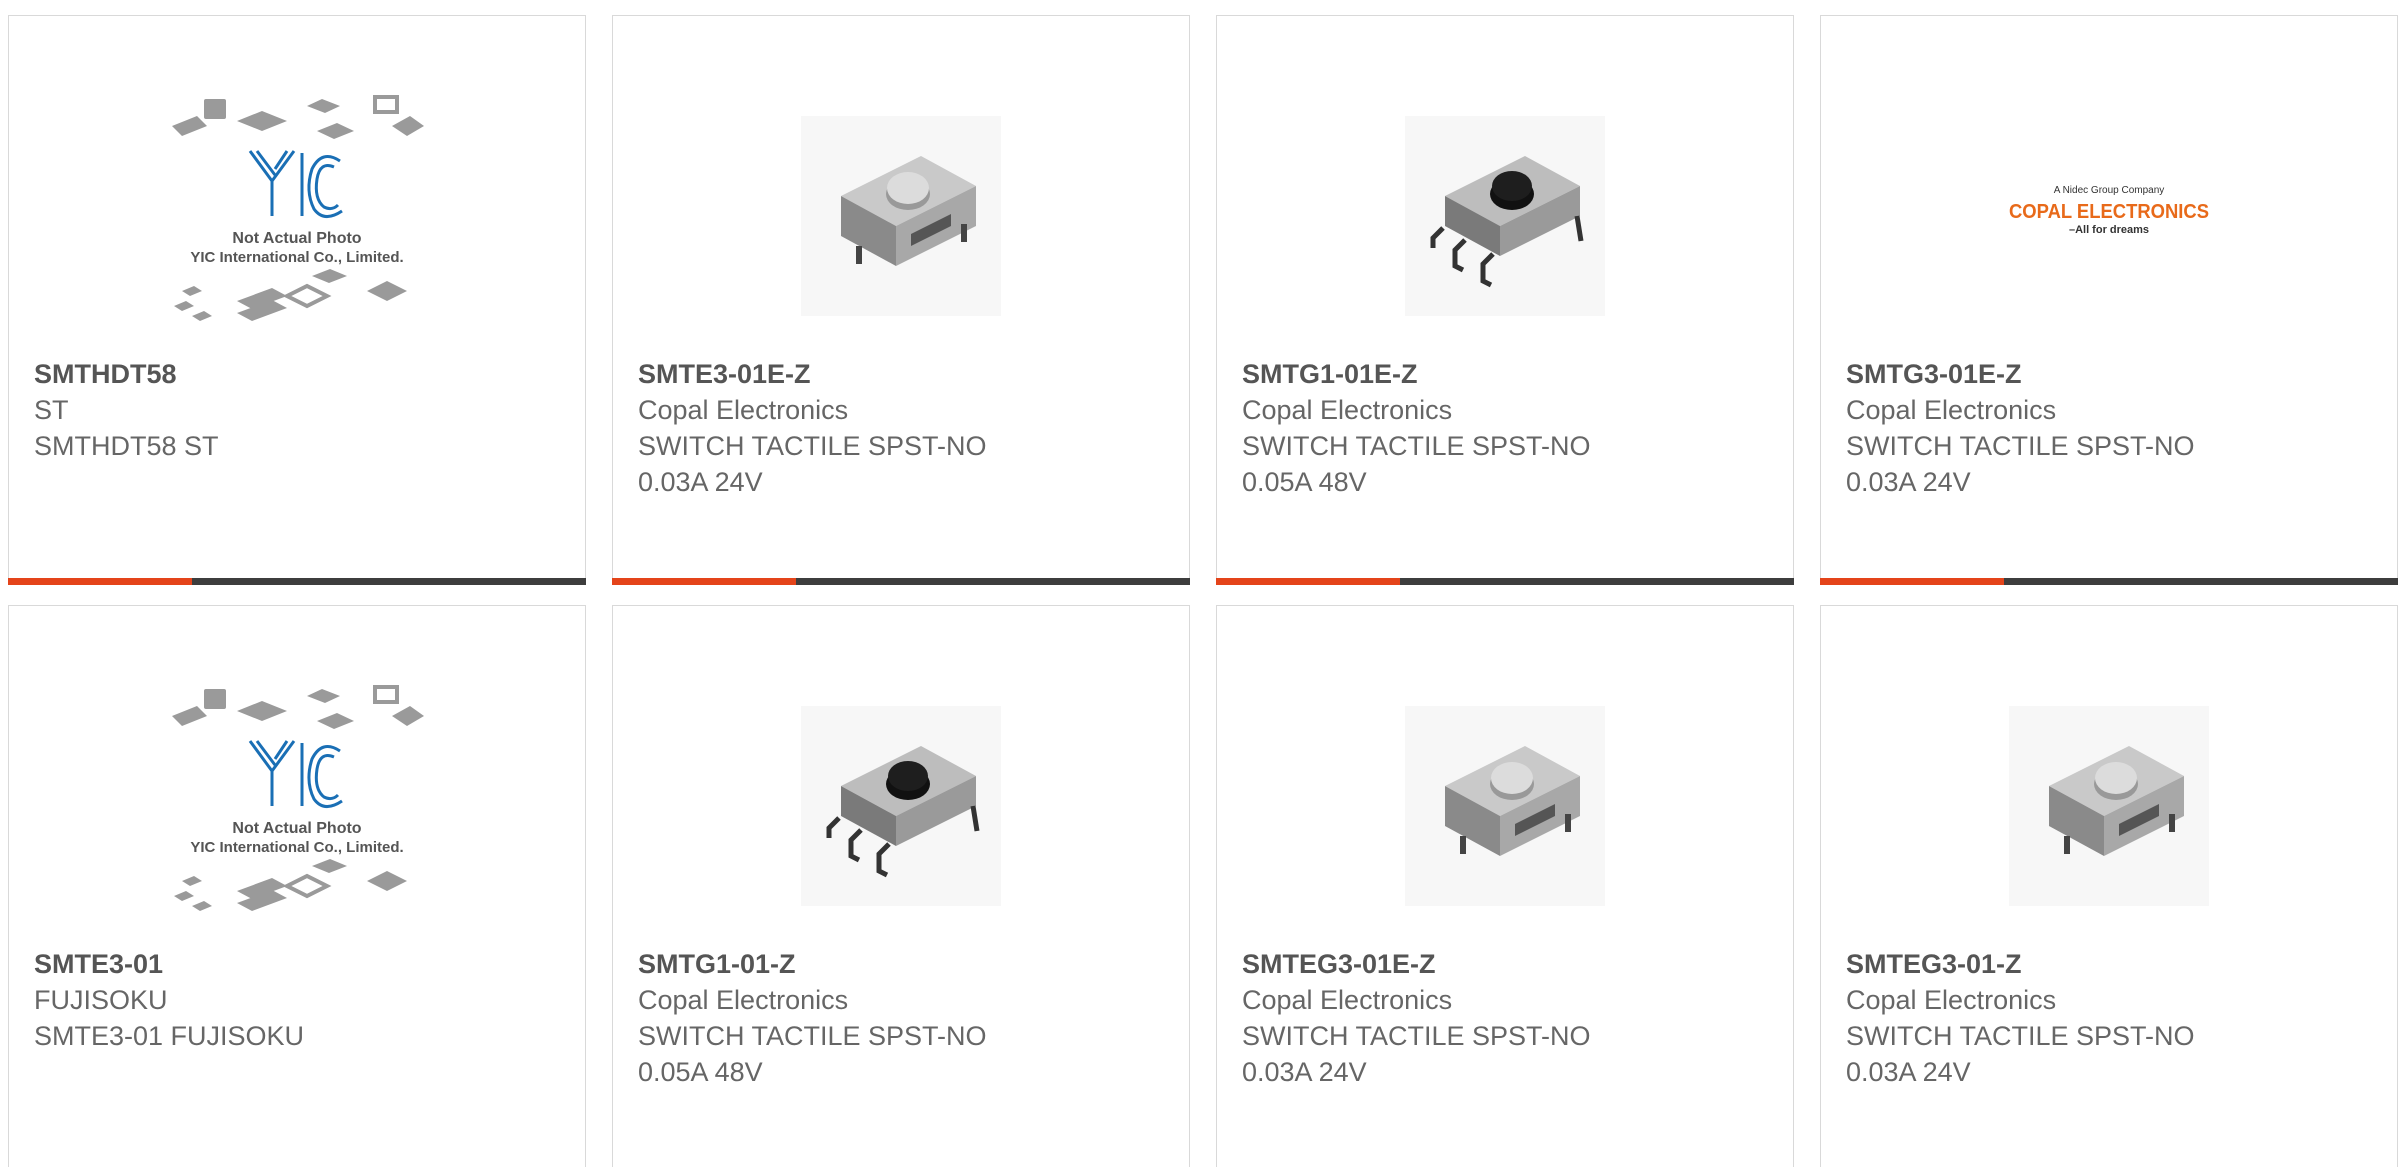 Image resolution: width=2400 pixels, height=1167 pixels. Describe the element at coordinates (2109, 212) in the screenshot. I see `copal-logo-name: COPAL ELECTRONICS` at that location.